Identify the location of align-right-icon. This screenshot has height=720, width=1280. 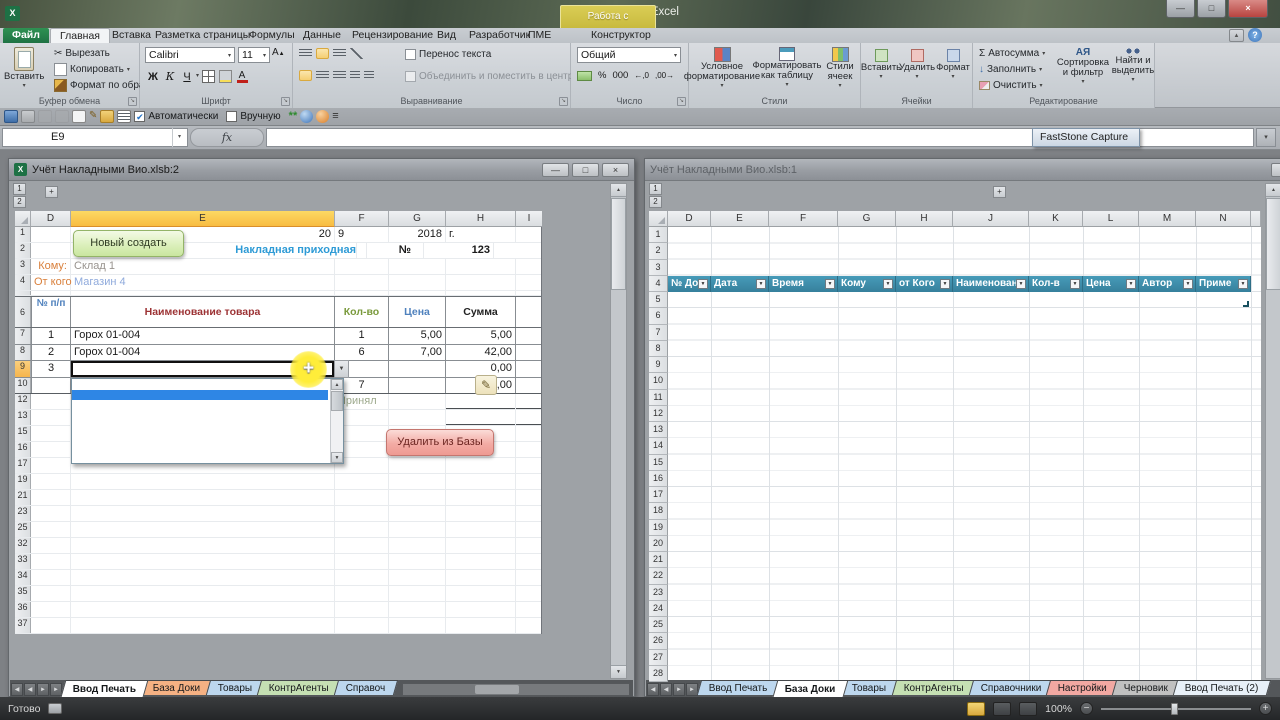
(339, 75).